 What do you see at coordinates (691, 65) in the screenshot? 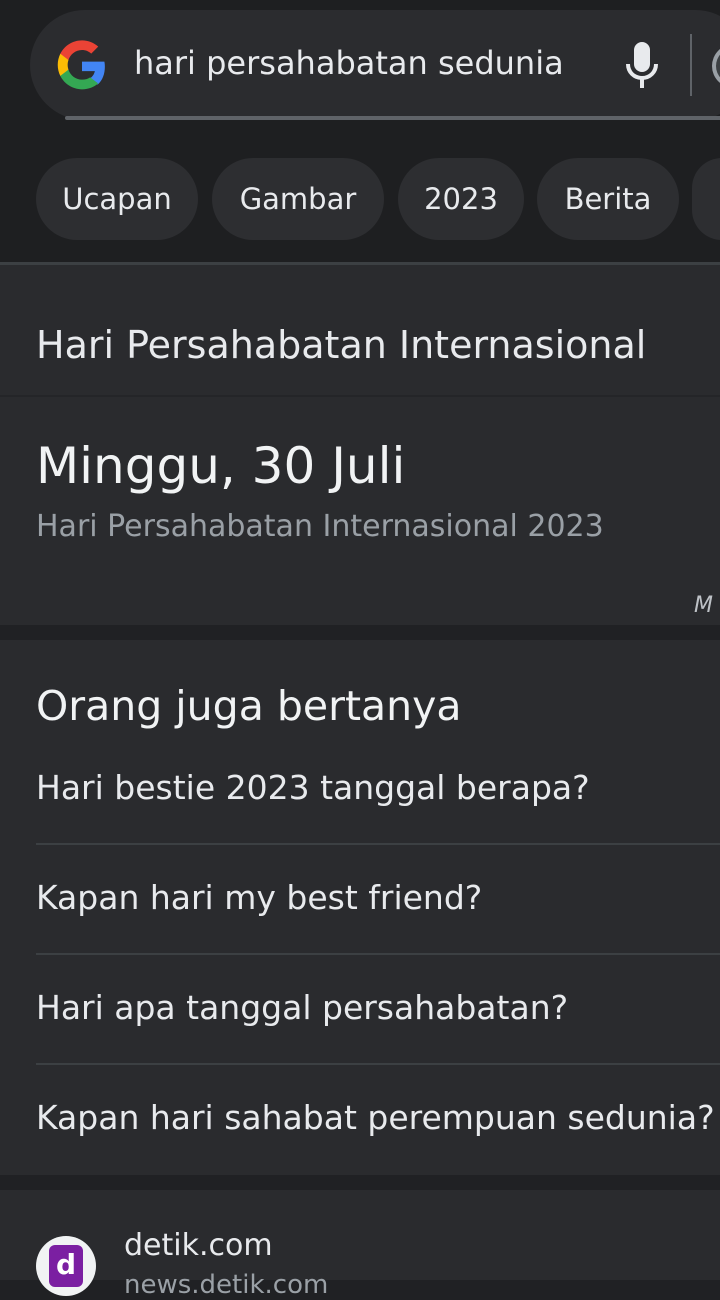
I see `search-separator` at bounding box center [691, 65].